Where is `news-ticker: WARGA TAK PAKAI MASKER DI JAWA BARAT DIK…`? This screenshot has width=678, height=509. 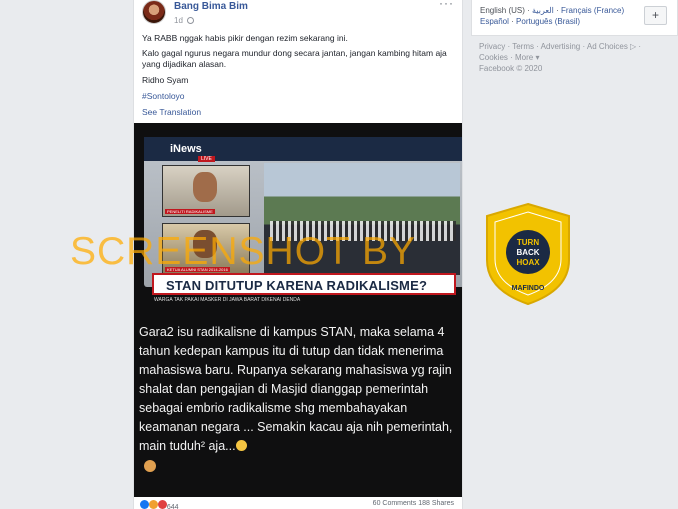 news-ticker: WARGA TAK PAKAI MASKER DI JAWA BARAT DIK… is located at coordinates (227, 300).